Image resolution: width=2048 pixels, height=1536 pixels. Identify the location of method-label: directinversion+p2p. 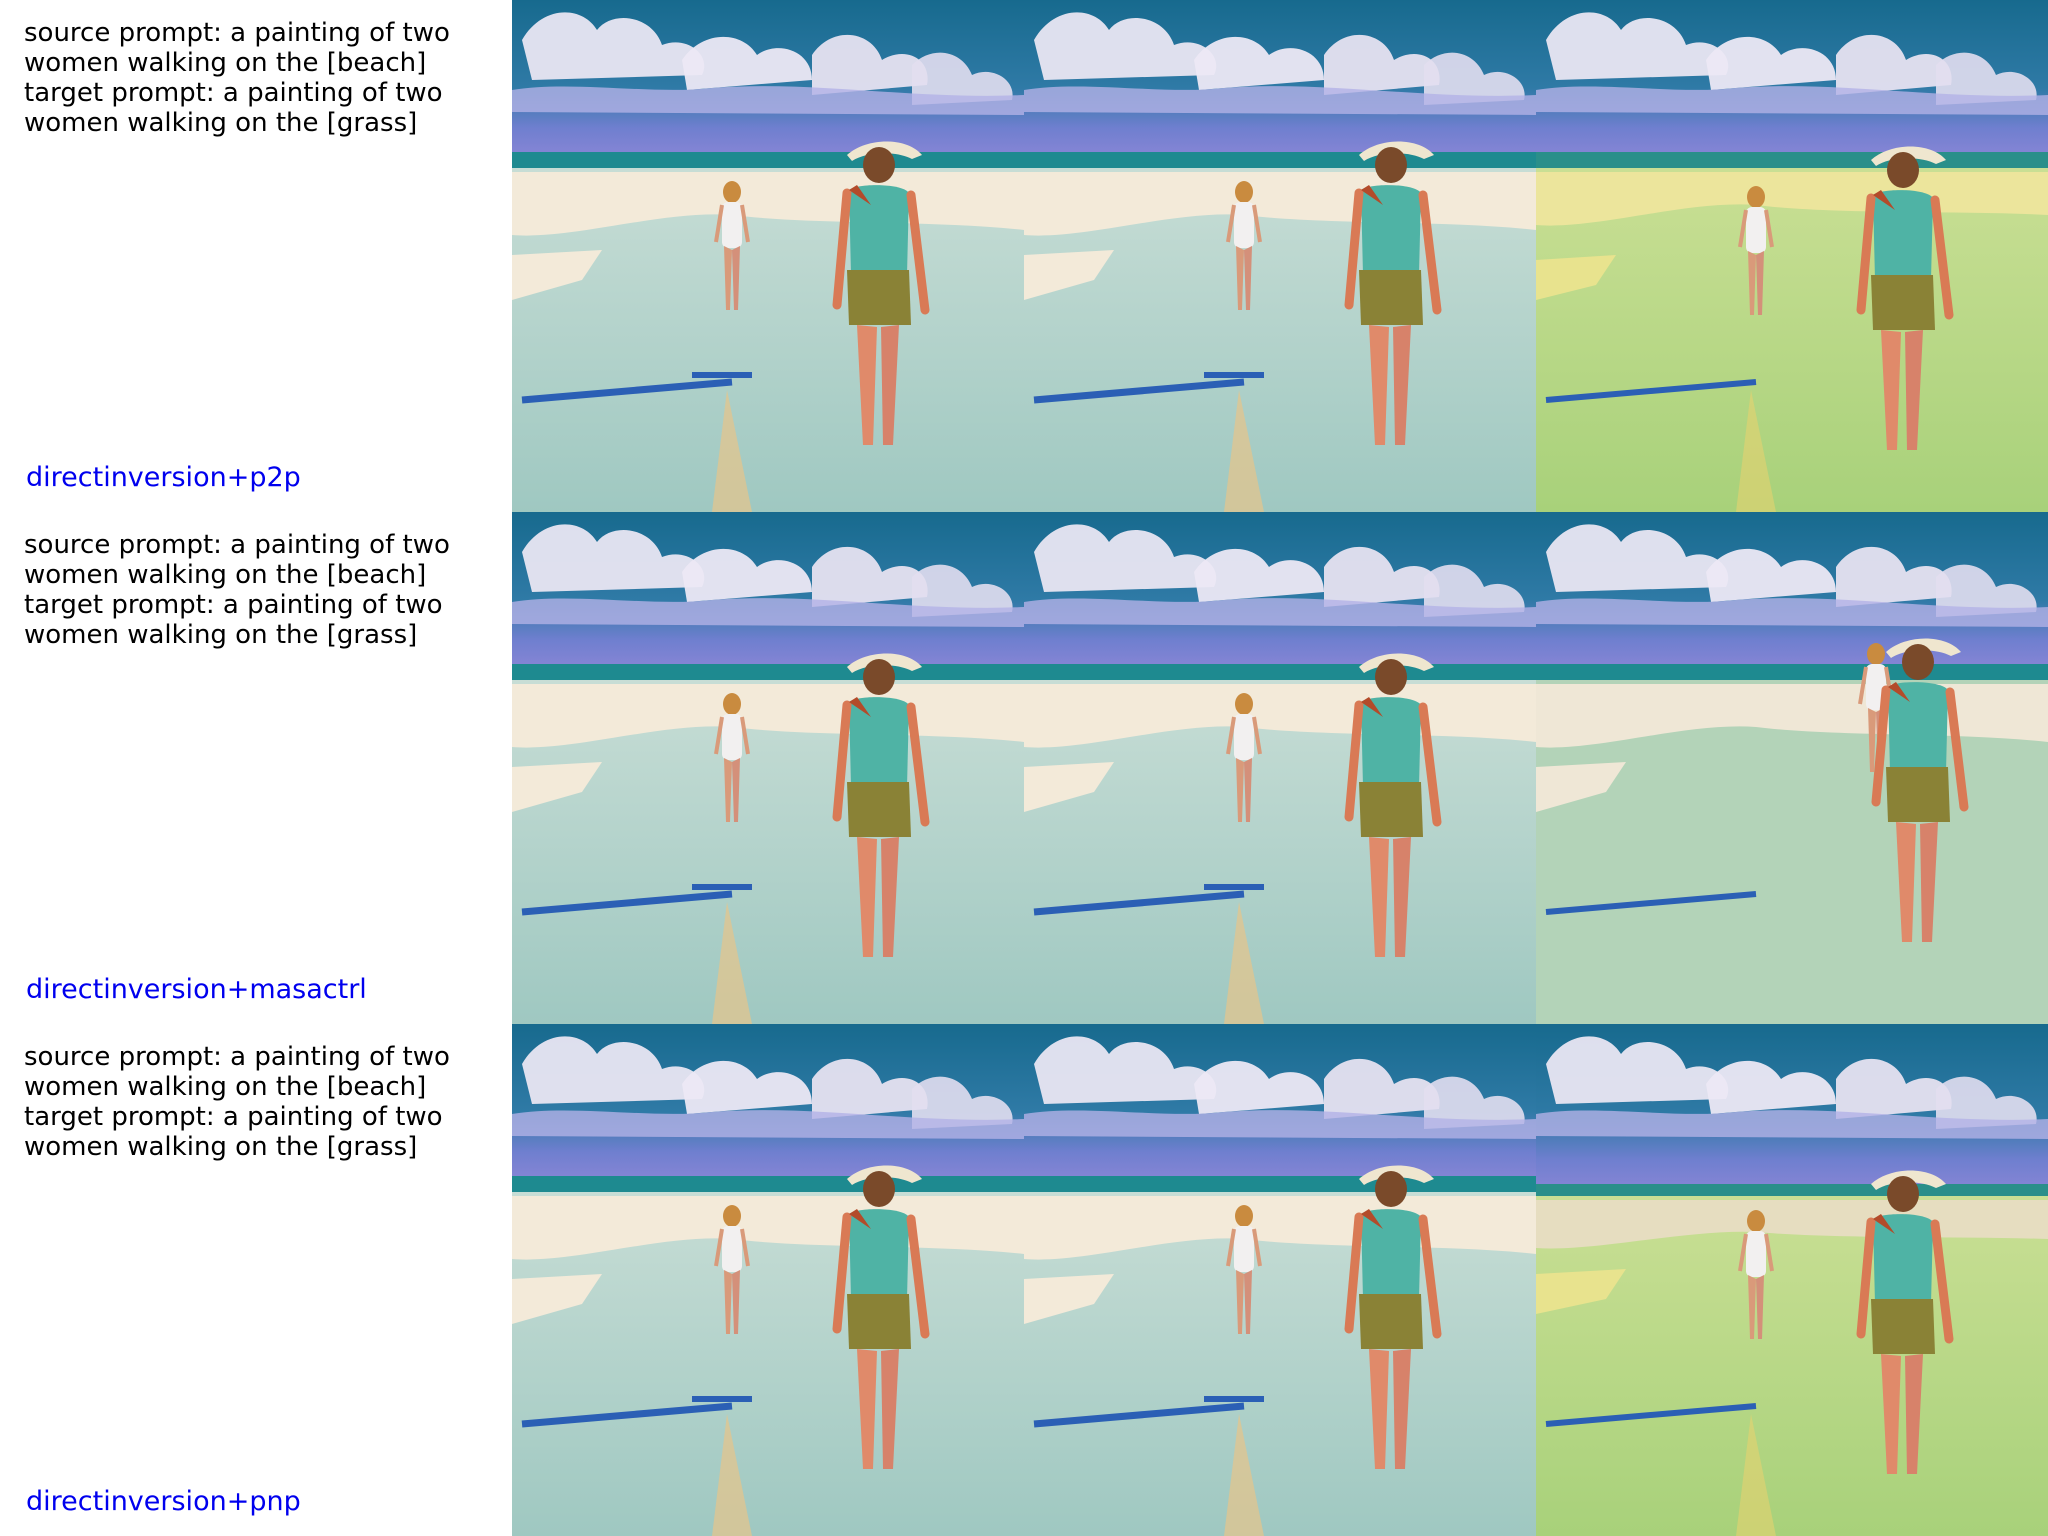
(163, 477).